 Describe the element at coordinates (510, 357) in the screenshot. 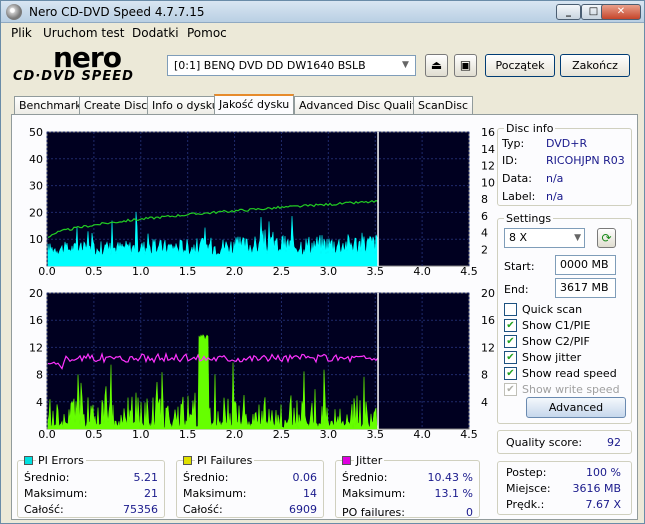

I see `option-checkbox-3: ✔` at that location.